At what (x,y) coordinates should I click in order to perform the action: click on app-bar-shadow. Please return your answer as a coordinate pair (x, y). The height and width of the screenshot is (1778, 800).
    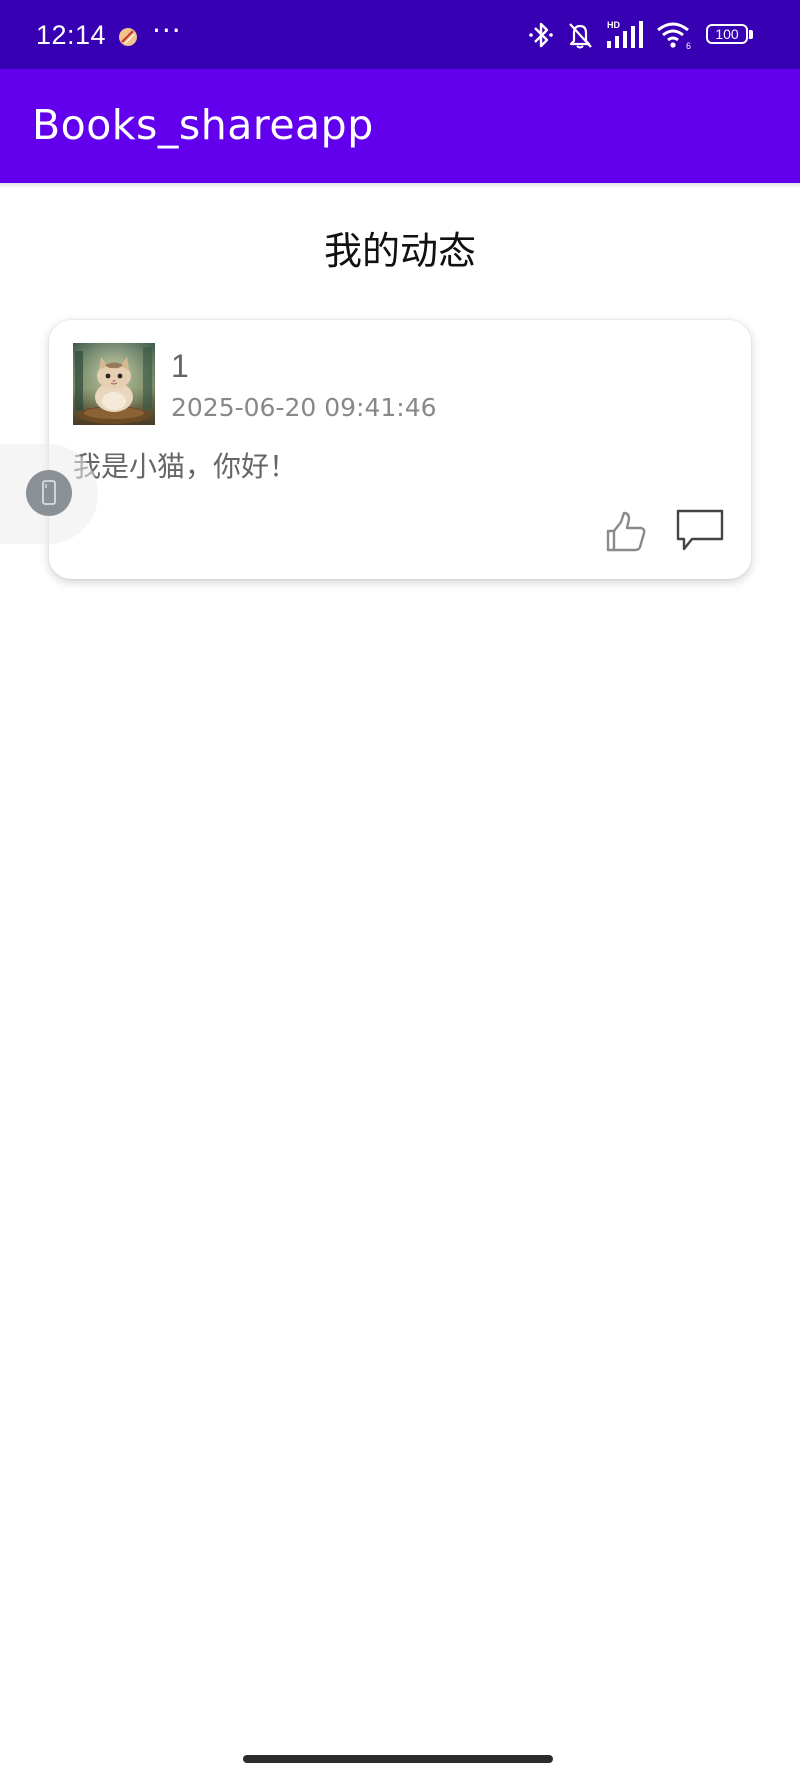
    Looking at the image, I should click on (400, 186).